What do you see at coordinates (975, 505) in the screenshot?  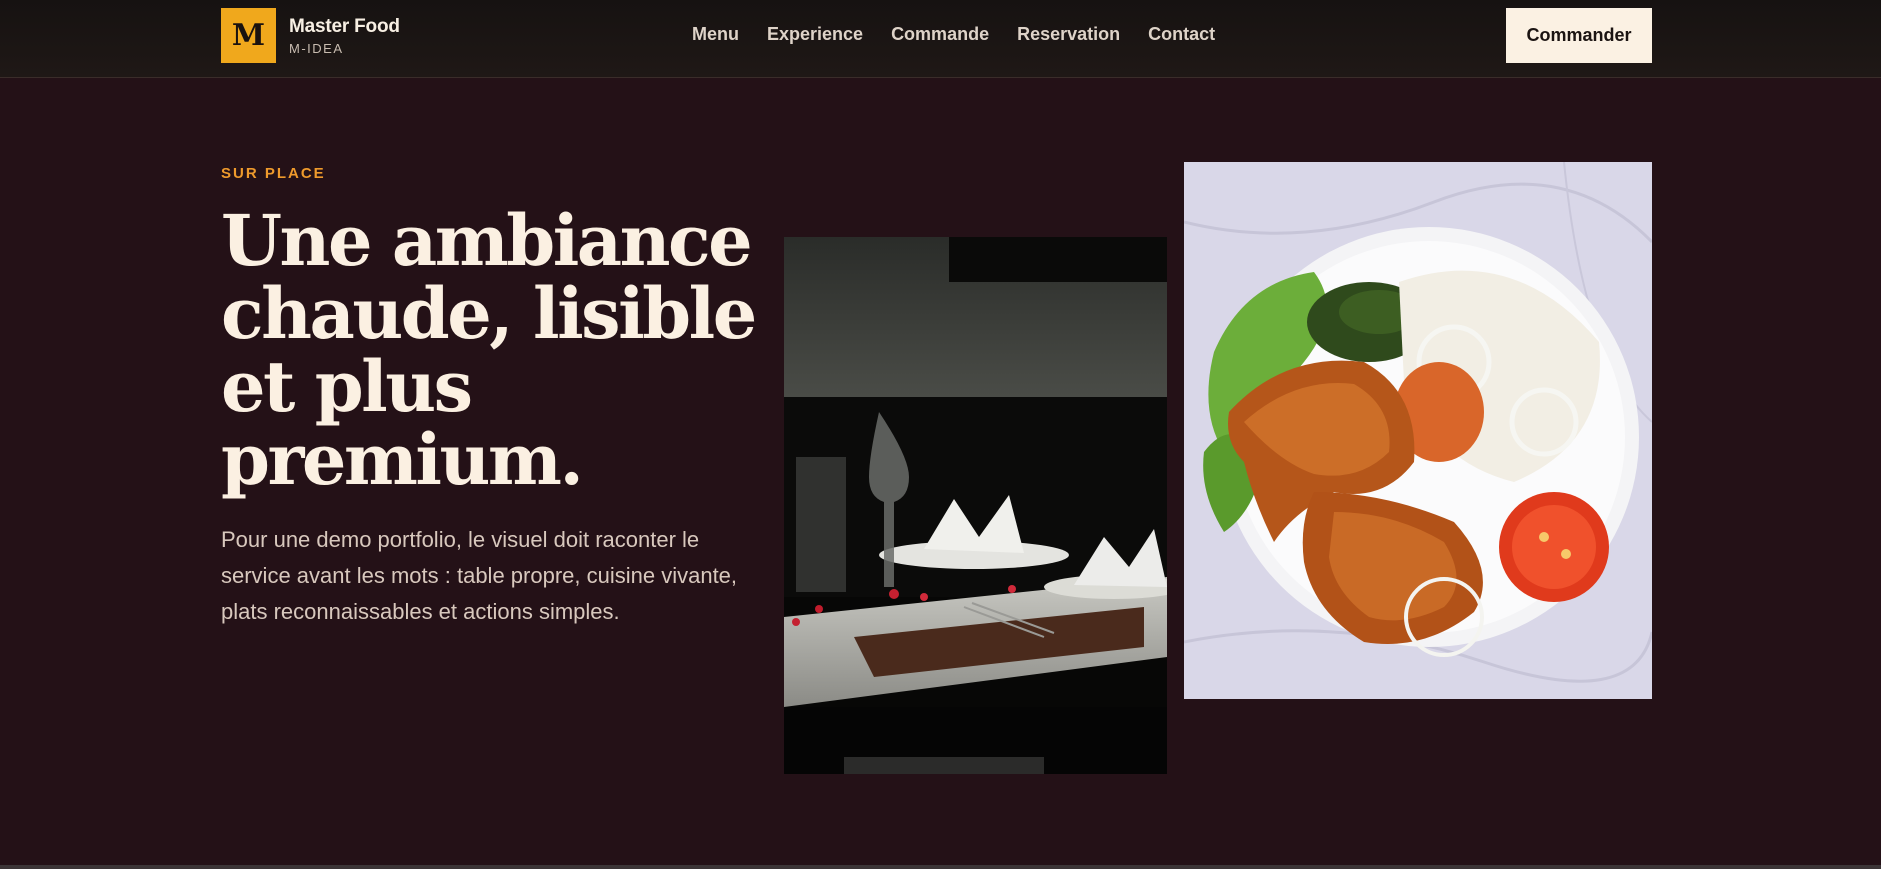 I see `restaurant-table-photo` at bounding box center [975, 505].